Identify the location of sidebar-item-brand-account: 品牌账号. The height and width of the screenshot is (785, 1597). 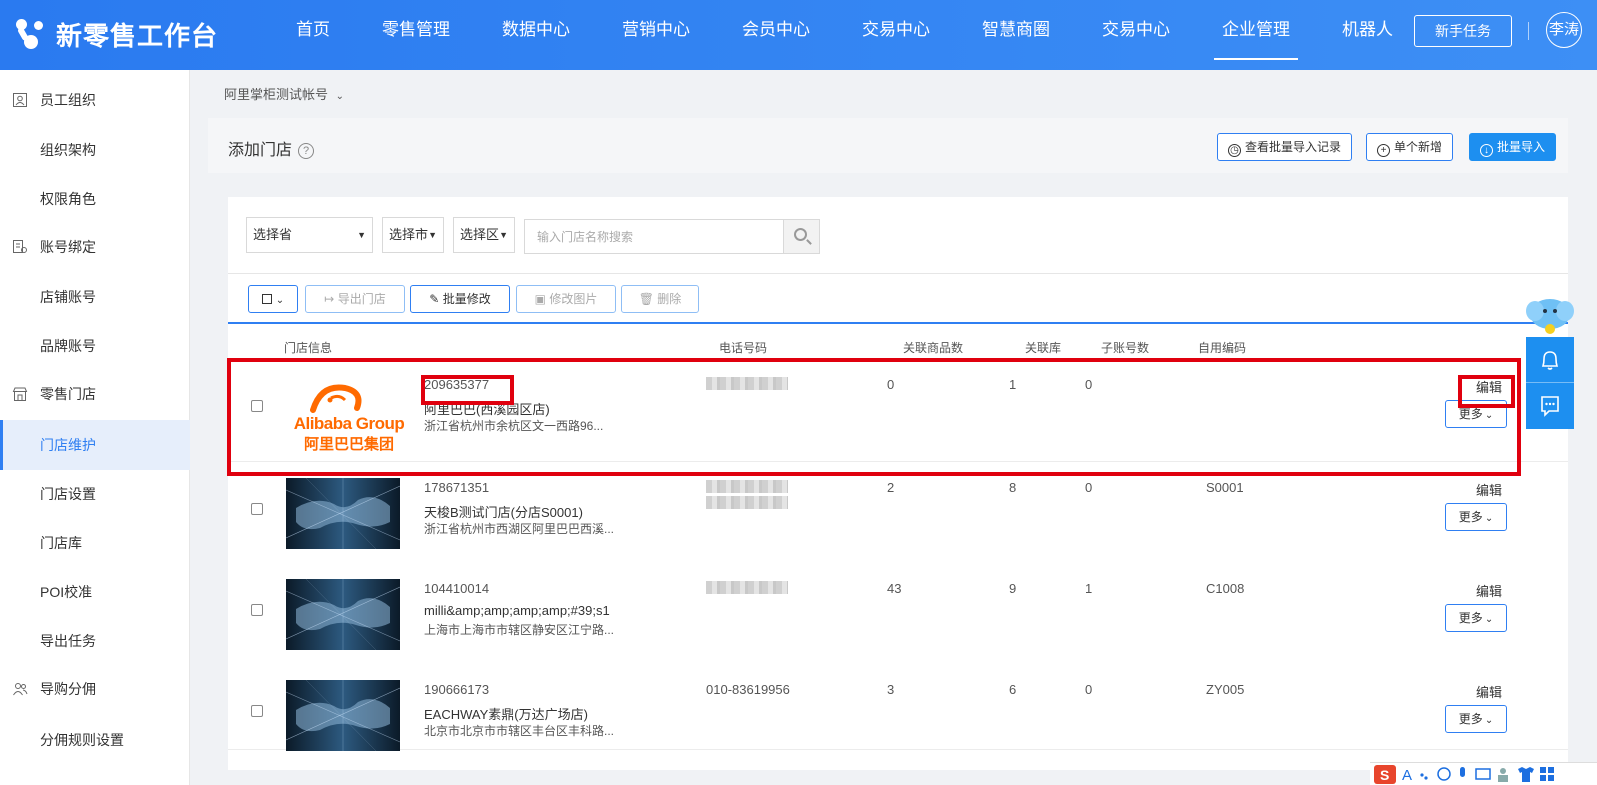
(95, 346).